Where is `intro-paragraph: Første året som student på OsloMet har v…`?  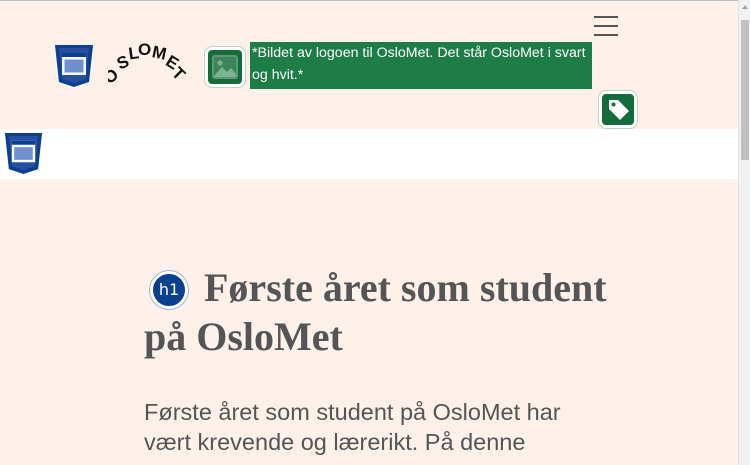
intro-paragraph: Første året som student på OsloMet har v… is located at coordinates (352, 427).